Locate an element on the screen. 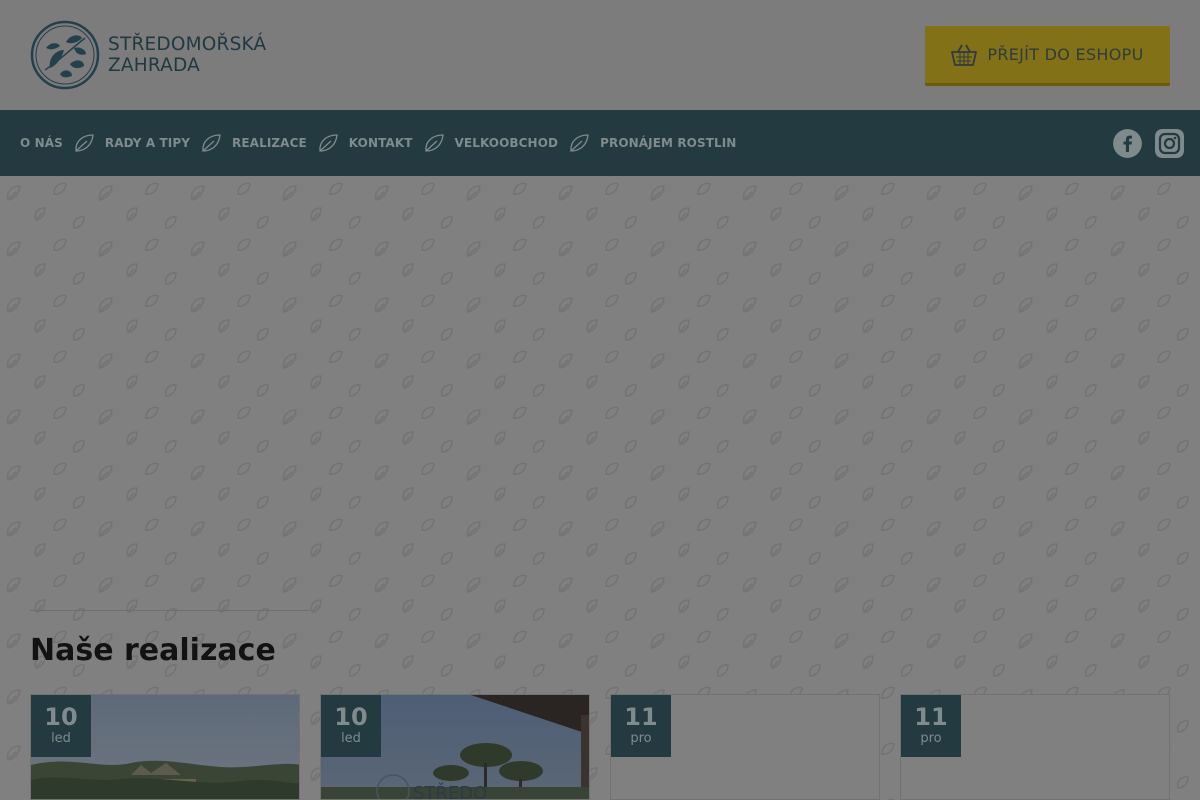  facebook-icon is located at coordinates (1127, 143).